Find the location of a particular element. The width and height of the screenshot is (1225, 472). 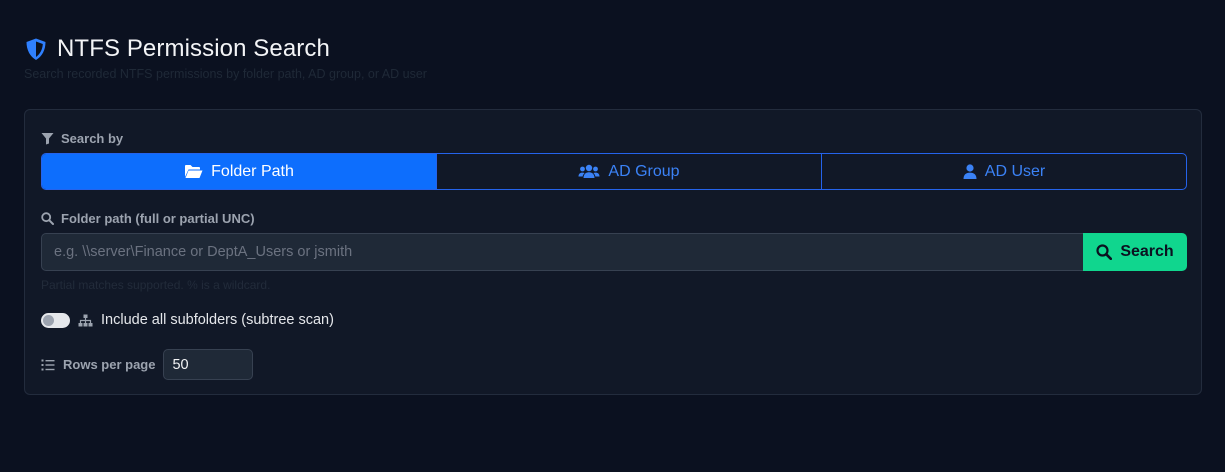

search-by-label-row: Search by is located at coordinates (82, 138).